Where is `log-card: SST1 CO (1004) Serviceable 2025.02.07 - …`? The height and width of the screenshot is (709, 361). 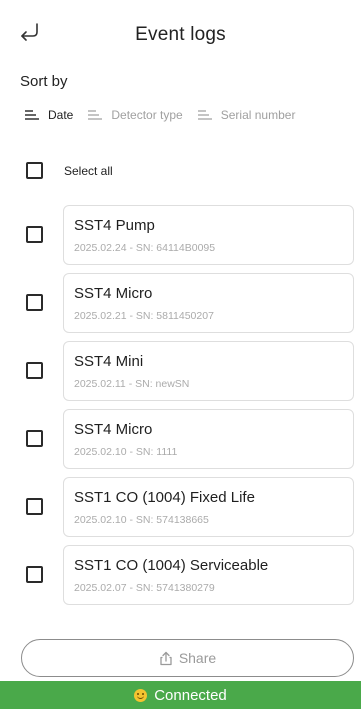 log-card: SST1 CO (1004) Serviceable 2025.02.07 - … is located at coordinates (208, 575).